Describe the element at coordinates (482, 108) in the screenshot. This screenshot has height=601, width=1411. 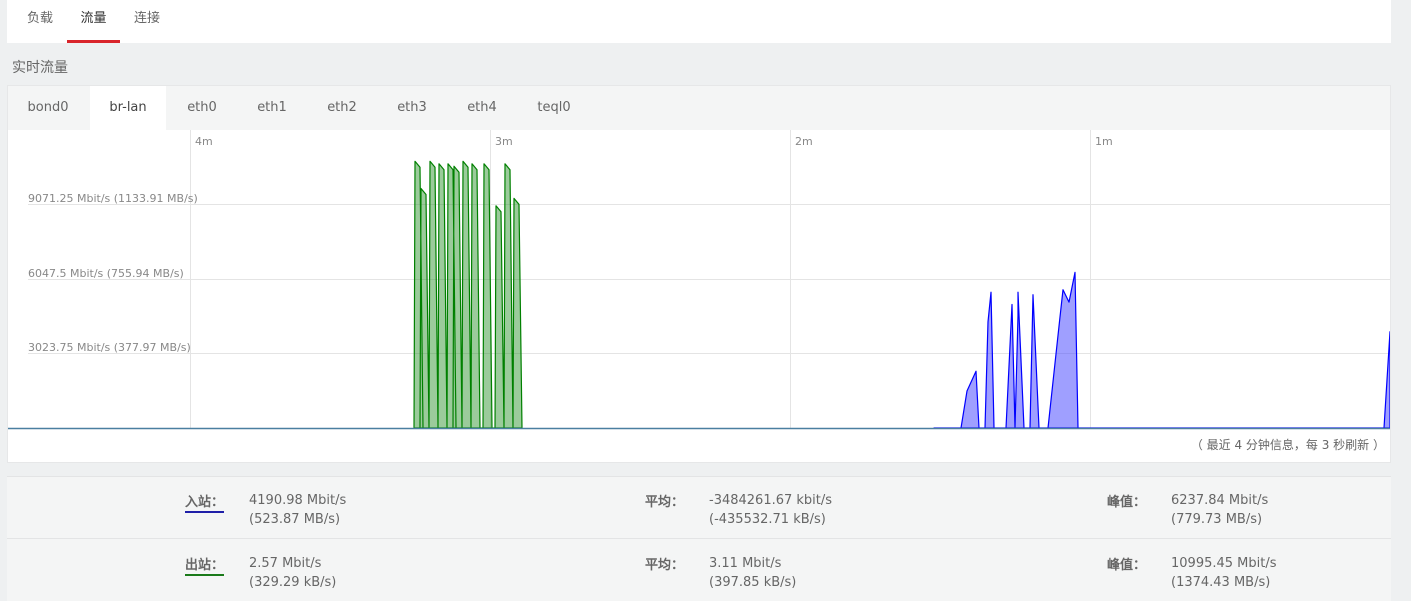
I see `tab-eth4: eth4` at that location.